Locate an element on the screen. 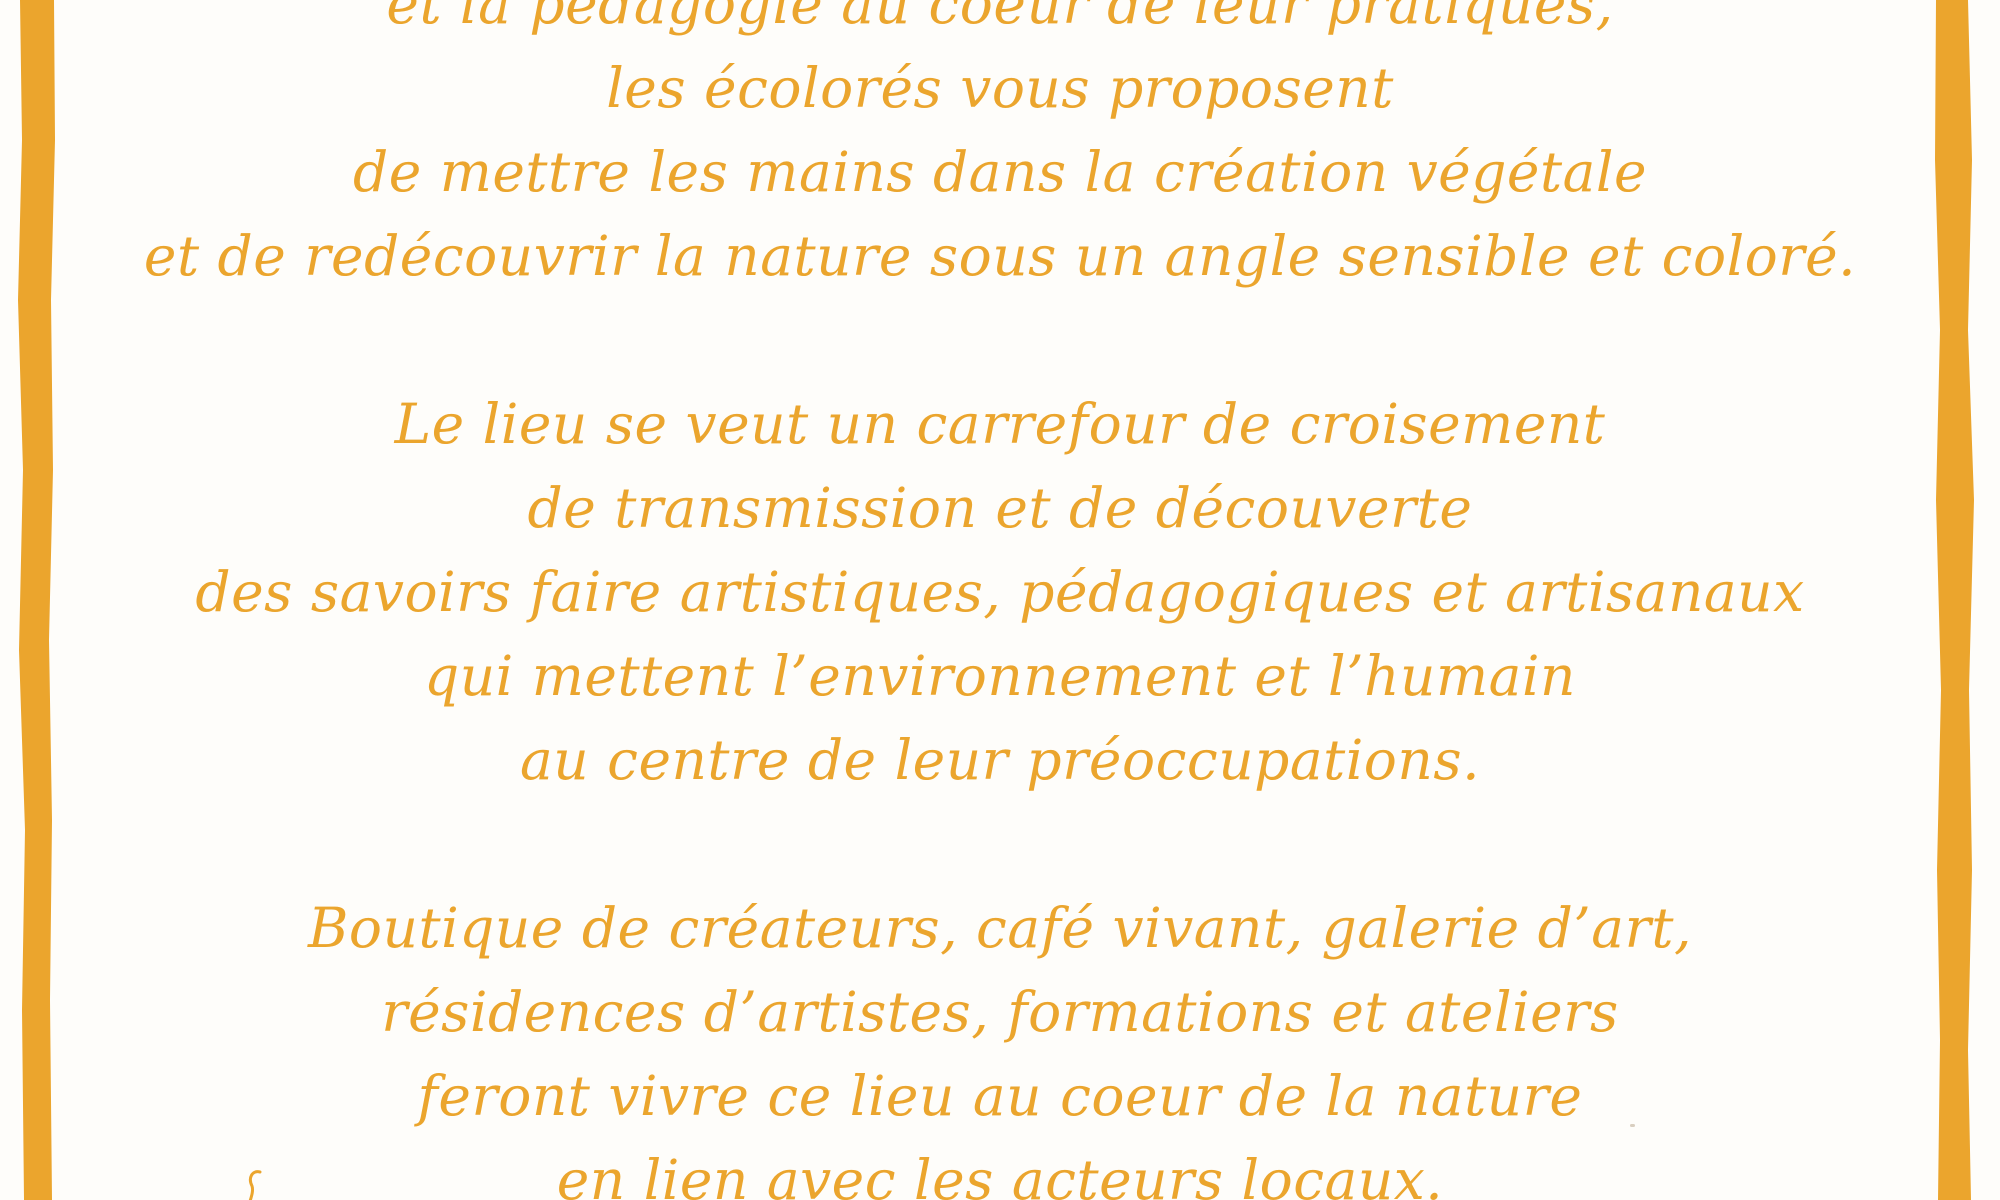 The width and height of the screenshot is (2000, 1200). text-line: les écolorés vous proposent is located at coordinates (1000, 88).